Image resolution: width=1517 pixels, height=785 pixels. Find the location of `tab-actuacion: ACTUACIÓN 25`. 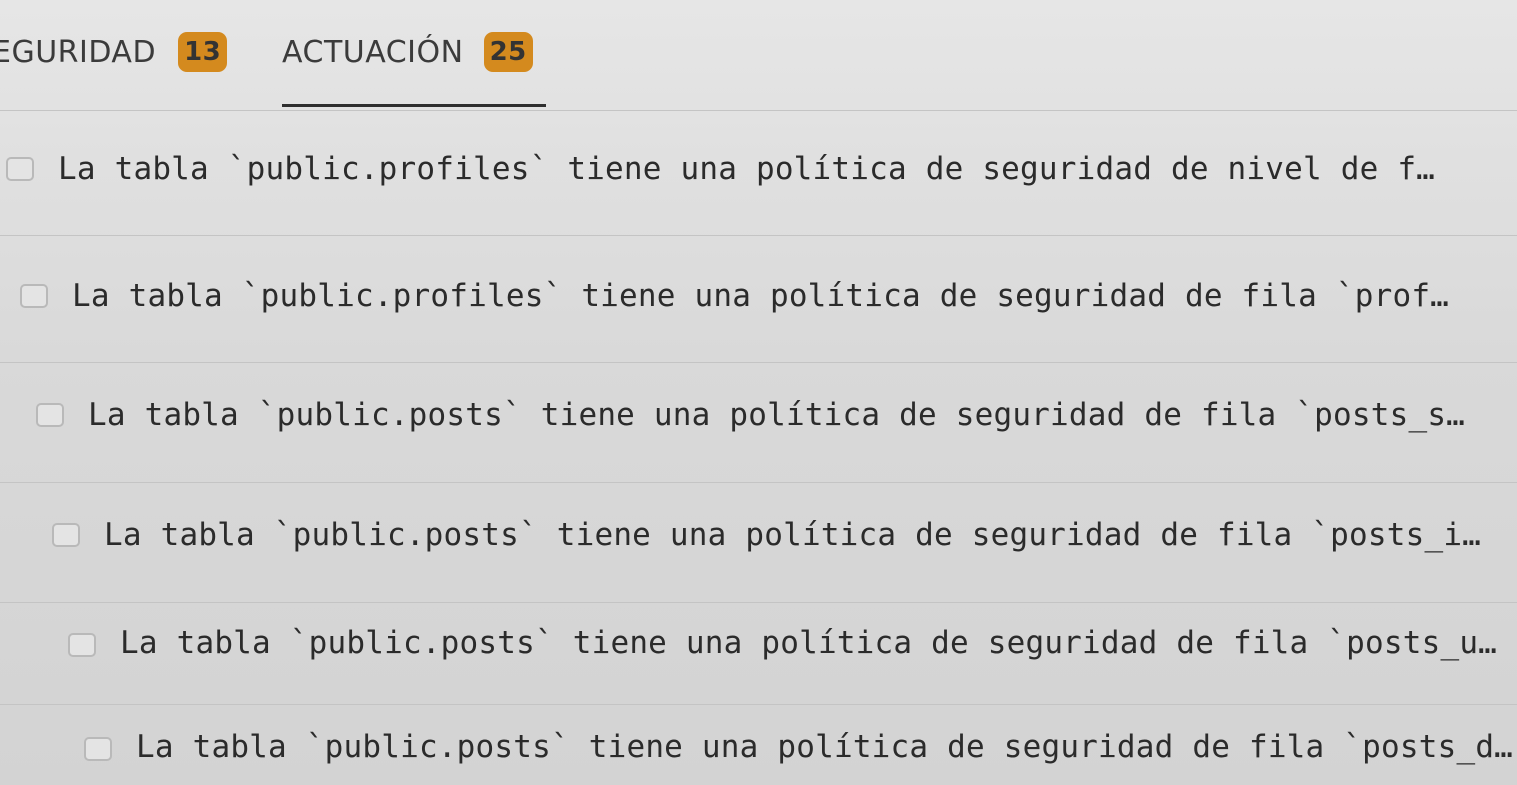

tab-actuacion: ACTUACIÓN 25 is located at coordinates (407, 52).